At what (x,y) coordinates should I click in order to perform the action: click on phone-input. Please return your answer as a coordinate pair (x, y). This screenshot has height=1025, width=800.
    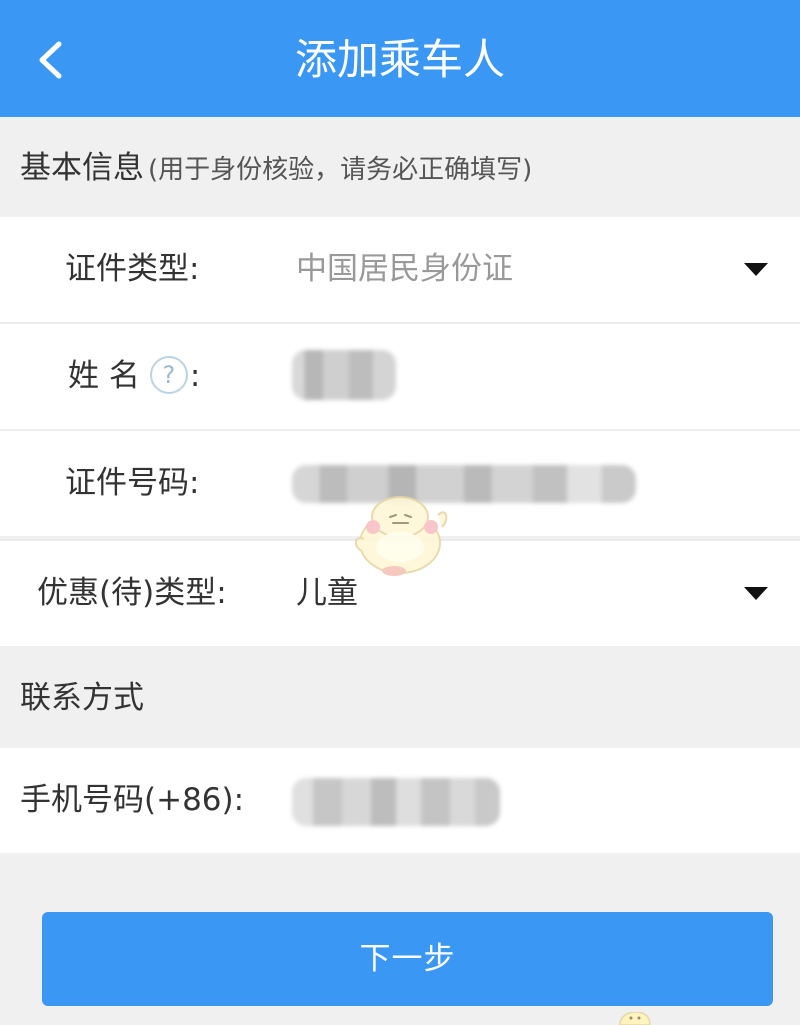
    Looking at the image, I should click on (396, 802).